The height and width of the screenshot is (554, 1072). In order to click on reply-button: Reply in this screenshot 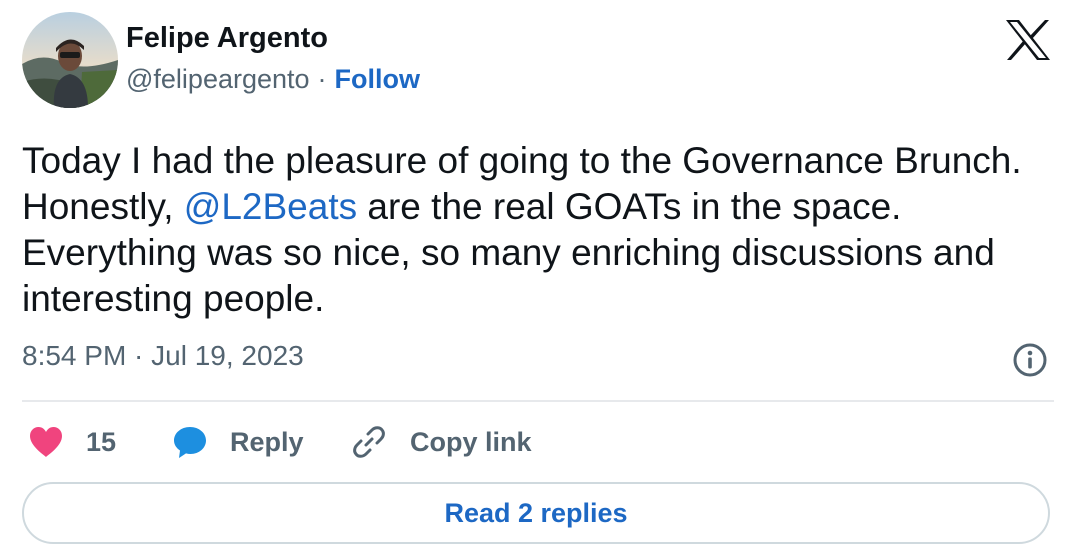, I will do `click(238, 442)`.